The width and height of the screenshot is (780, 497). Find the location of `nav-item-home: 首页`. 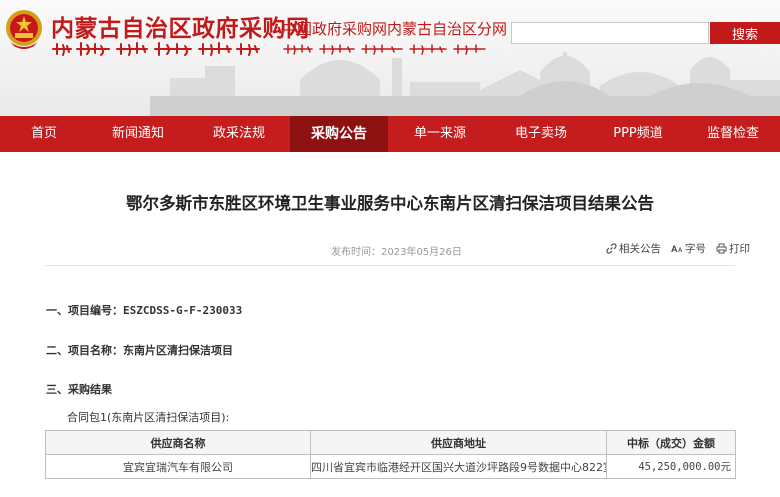

nav-item-home: 首页 is located at coordinates (44, 134).